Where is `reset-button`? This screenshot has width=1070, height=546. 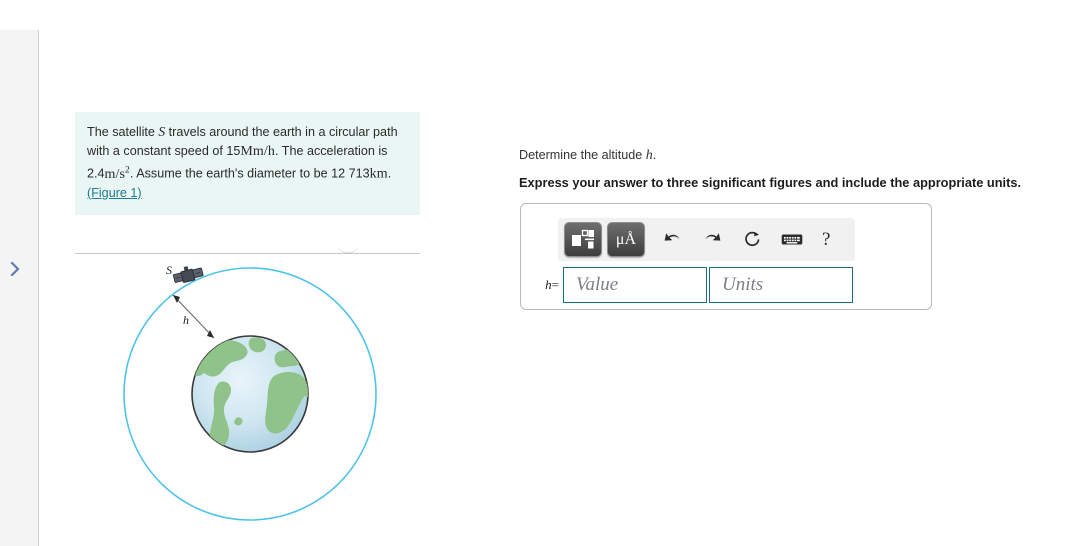
reset-button is located at coordinates (752, 240).